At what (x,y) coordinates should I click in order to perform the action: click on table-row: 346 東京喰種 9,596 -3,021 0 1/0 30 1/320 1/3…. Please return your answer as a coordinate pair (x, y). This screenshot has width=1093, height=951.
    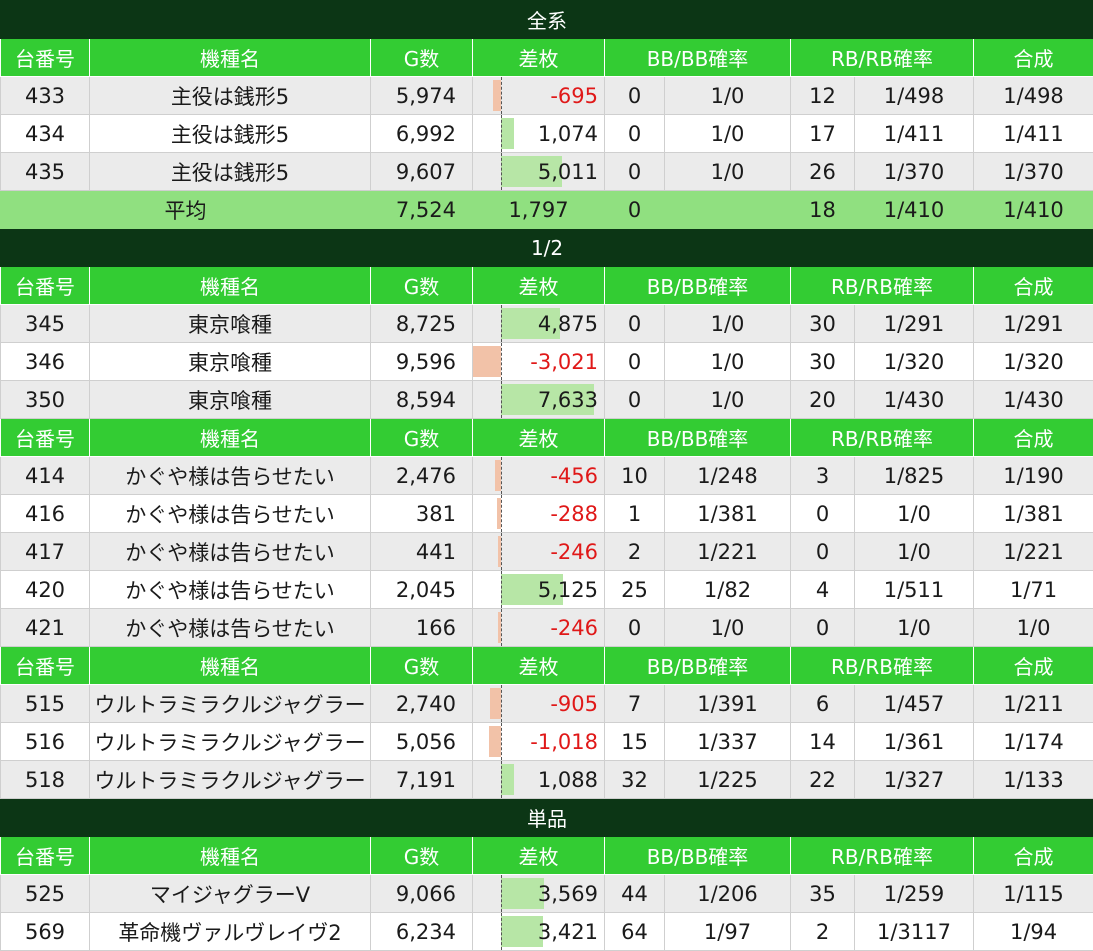
    Looking at the image, I should click on (547, 362).